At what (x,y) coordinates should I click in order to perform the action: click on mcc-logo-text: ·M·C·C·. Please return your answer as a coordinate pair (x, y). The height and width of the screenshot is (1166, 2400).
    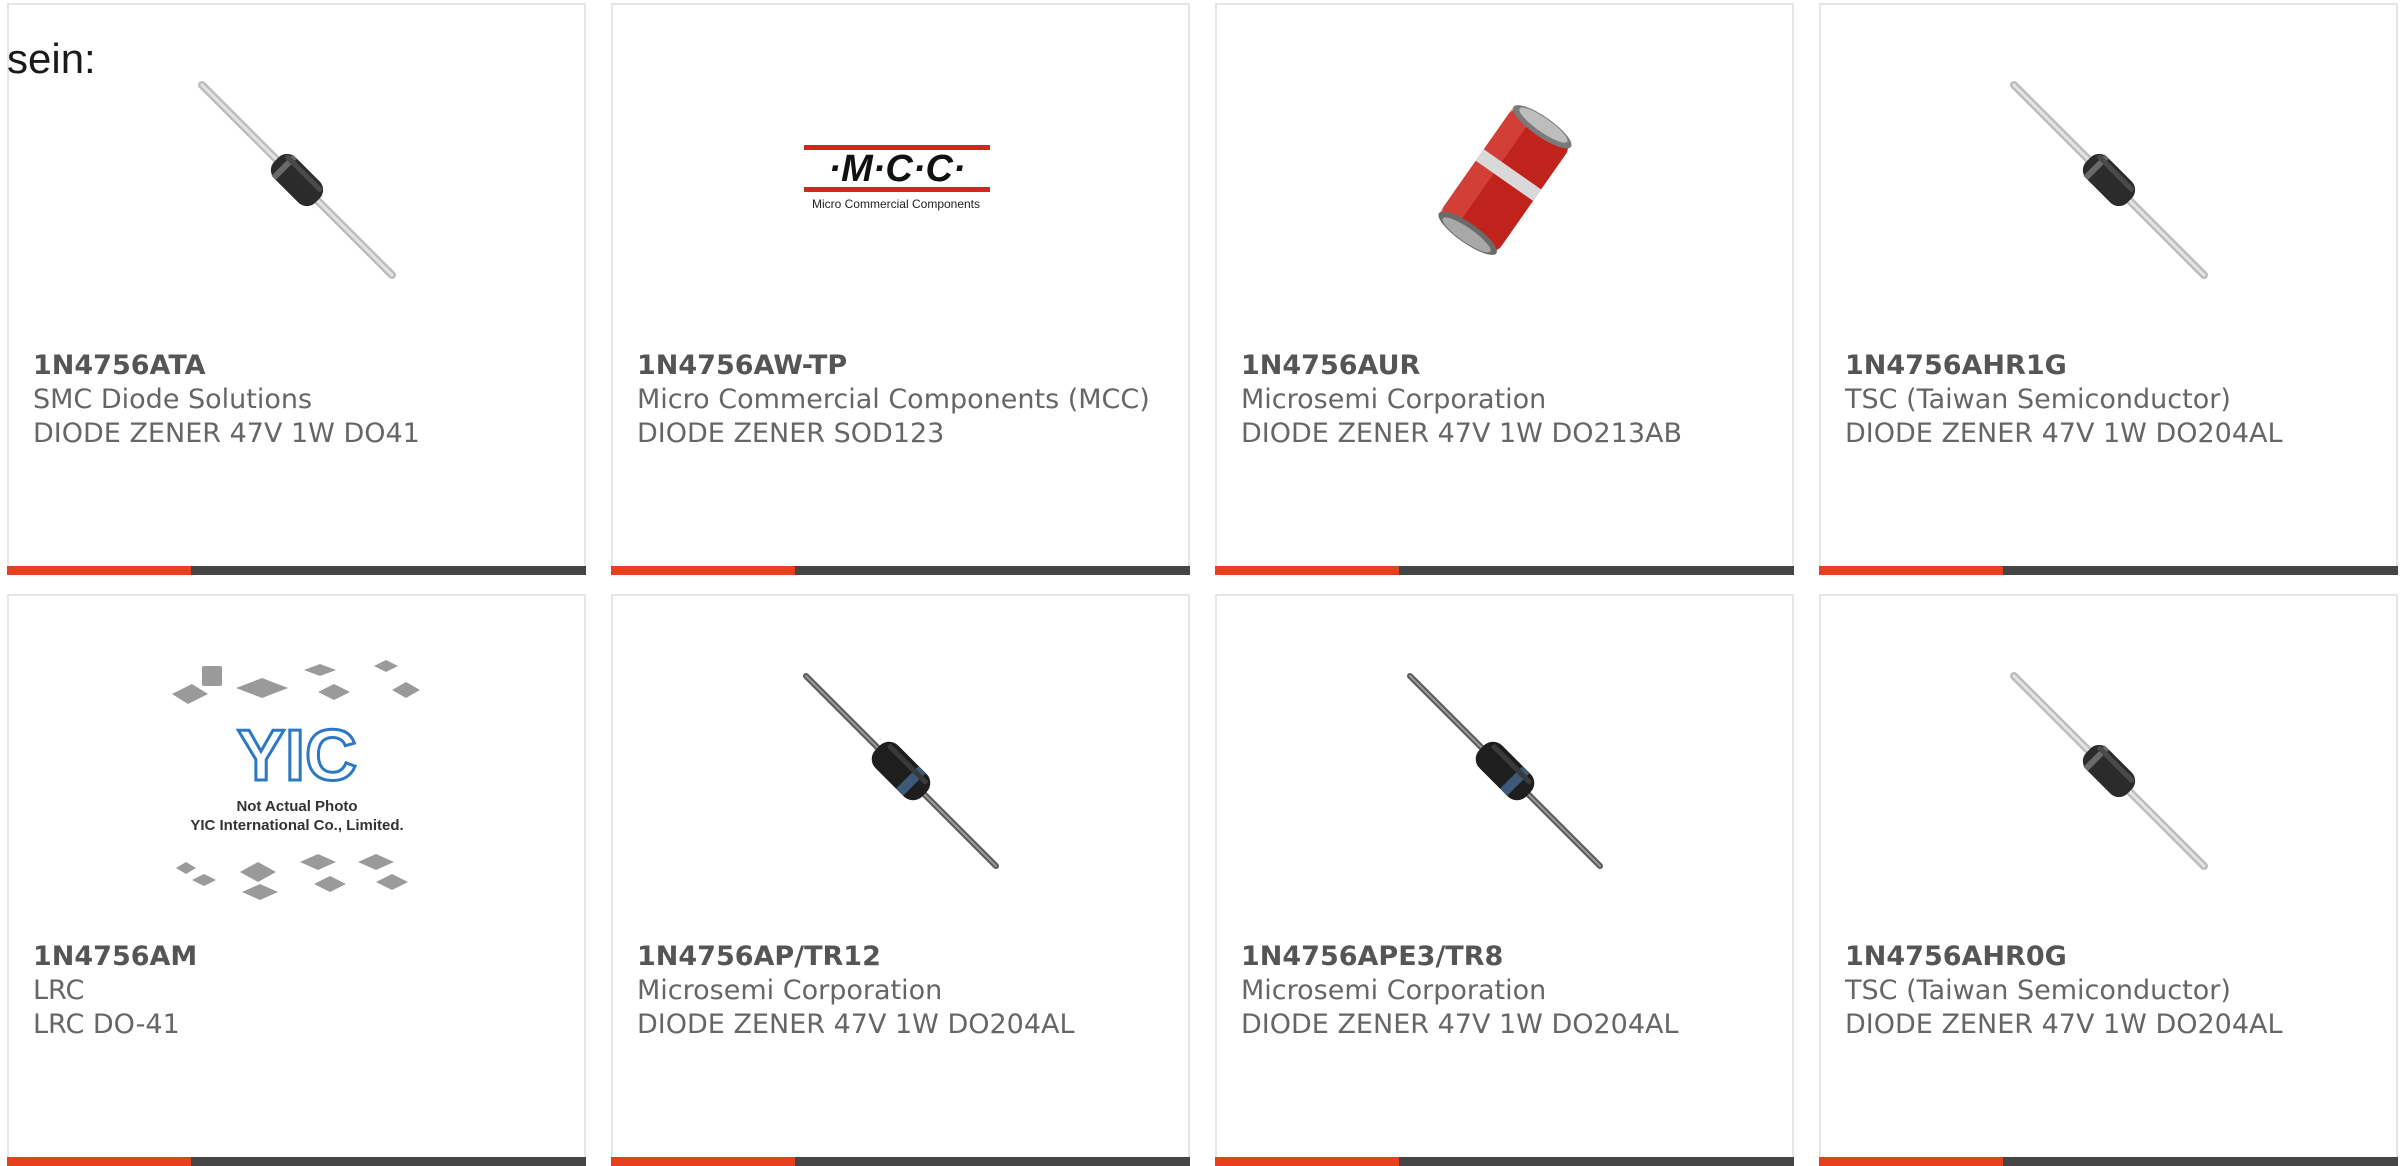
    Looking at the image, I should click on (896, 169).